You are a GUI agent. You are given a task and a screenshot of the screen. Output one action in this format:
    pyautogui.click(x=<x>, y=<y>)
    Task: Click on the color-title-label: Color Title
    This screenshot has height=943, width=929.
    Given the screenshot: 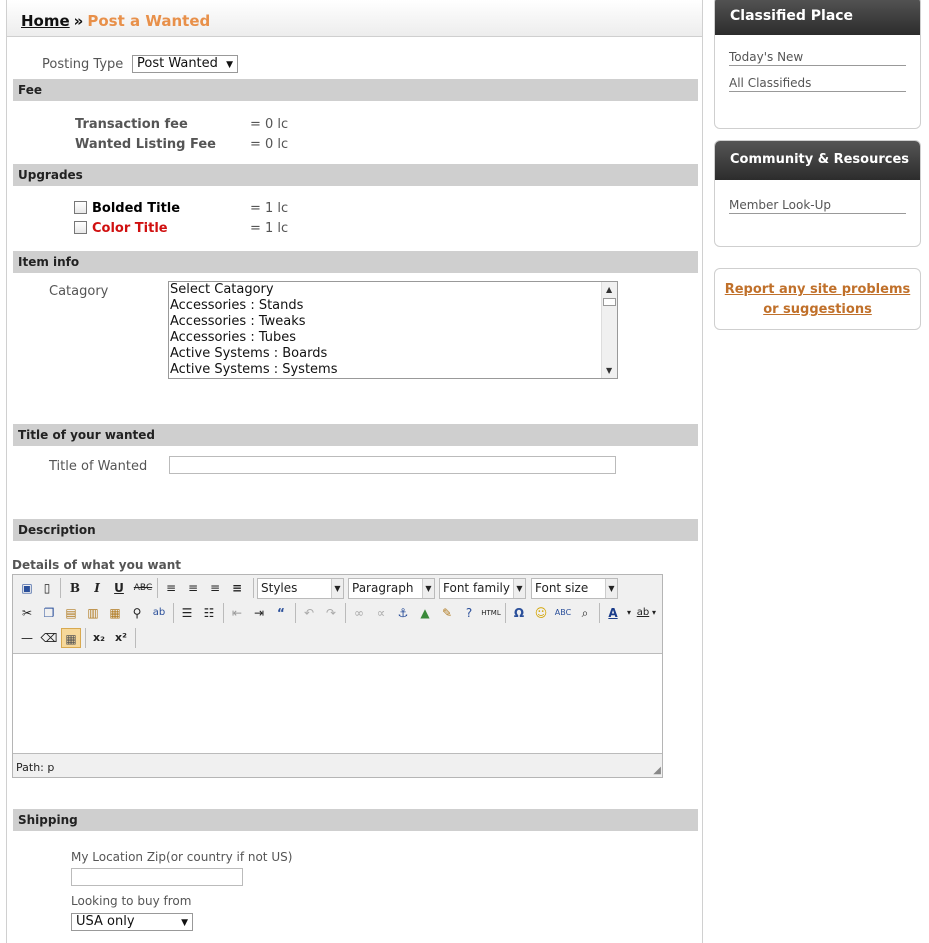 What is the action you would take?
    pyautogui.click(x=130, y=228)
    